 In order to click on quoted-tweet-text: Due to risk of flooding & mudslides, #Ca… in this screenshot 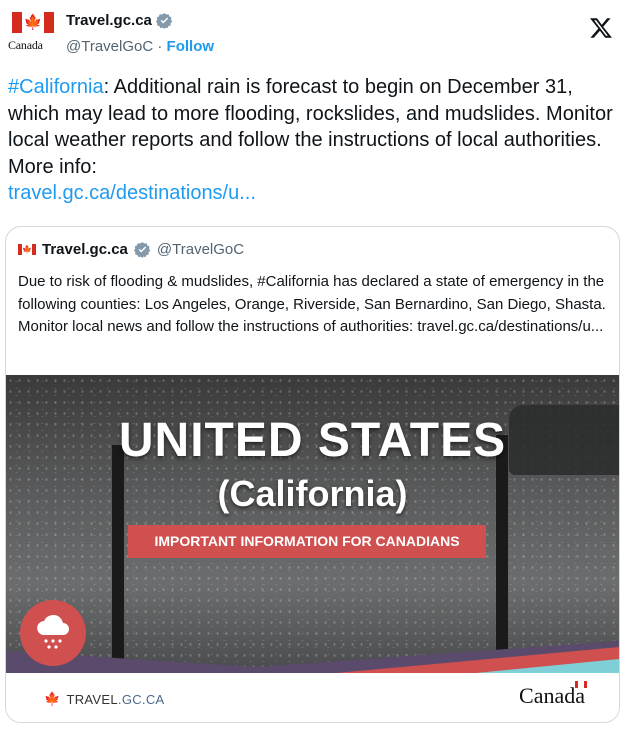, I will do `click(312, 304)`.